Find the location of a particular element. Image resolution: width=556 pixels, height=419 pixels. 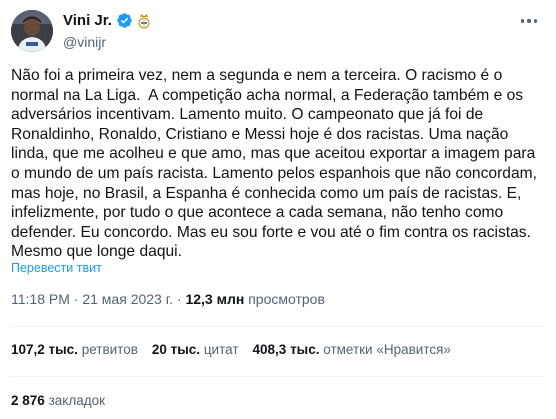

avatar is located at coordinates (32, 31).